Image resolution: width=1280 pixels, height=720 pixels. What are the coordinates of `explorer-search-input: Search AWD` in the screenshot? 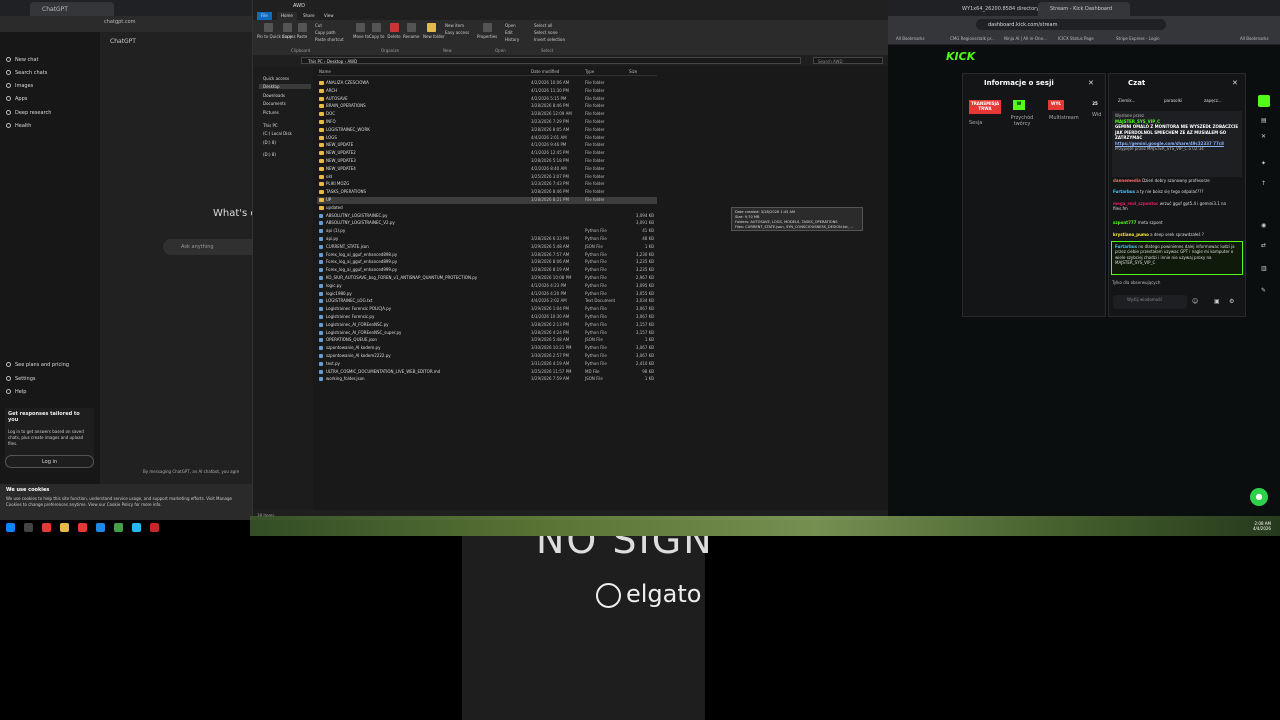 It's located at (848, 60).